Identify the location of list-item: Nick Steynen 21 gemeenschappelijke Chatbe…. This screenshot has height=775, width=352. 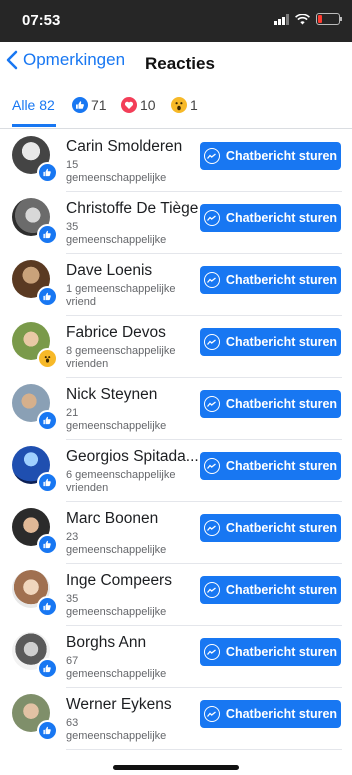
(176, 409).